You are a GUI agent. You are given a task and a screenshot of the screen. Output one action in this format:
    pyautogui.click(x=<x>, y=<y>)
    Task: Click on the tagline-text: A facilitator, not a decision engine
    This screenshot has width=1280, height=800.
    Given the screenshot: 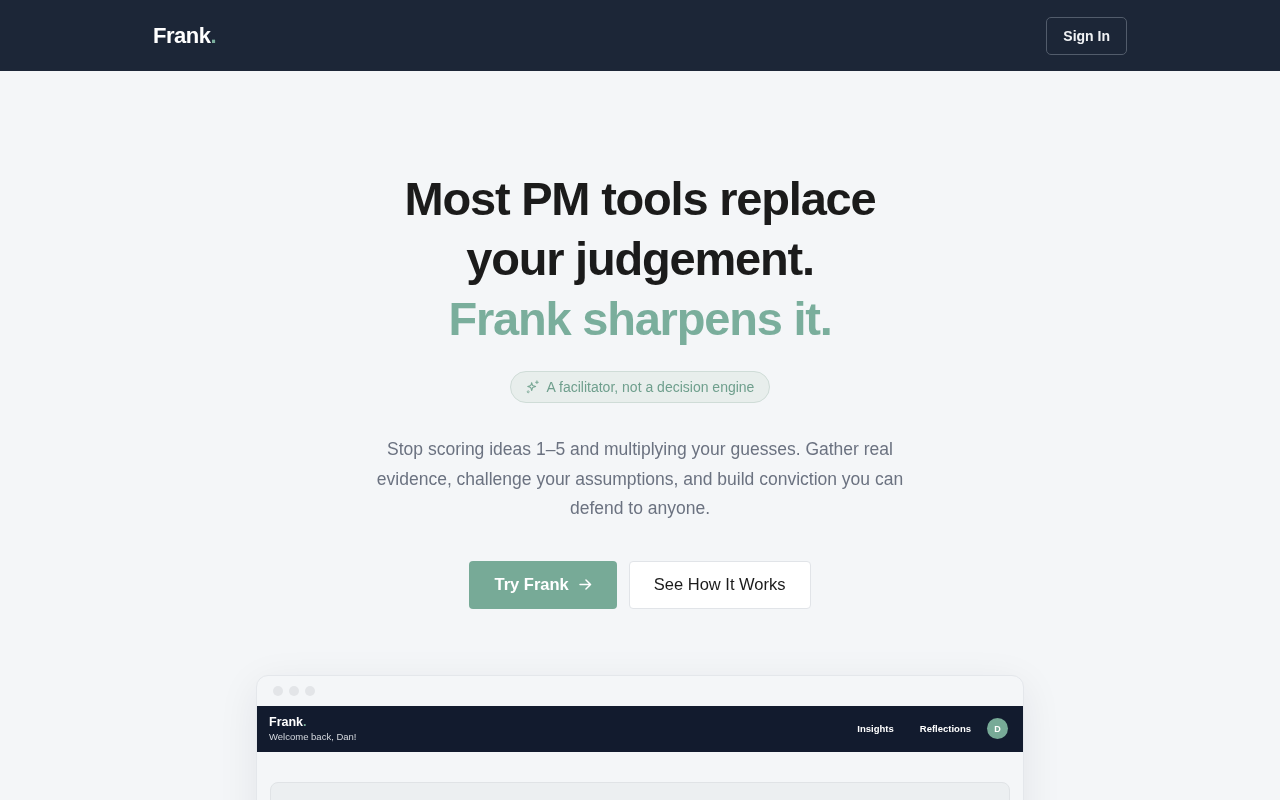 What is the action you would take?
    pyautogui.click(x=650, y=387)
    